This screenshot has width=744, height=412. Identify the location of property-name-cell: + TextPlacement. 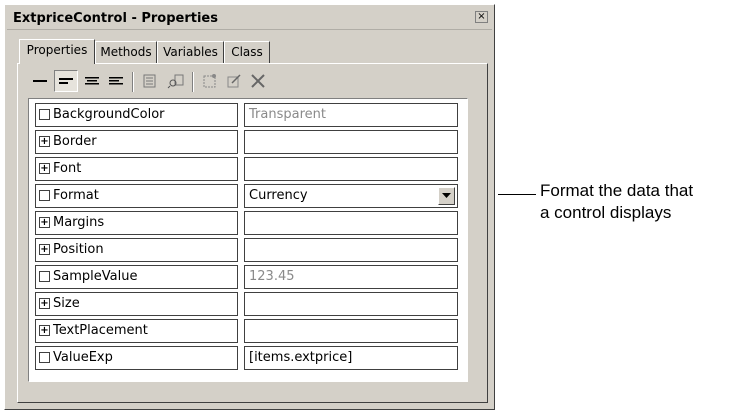
(136, 331).